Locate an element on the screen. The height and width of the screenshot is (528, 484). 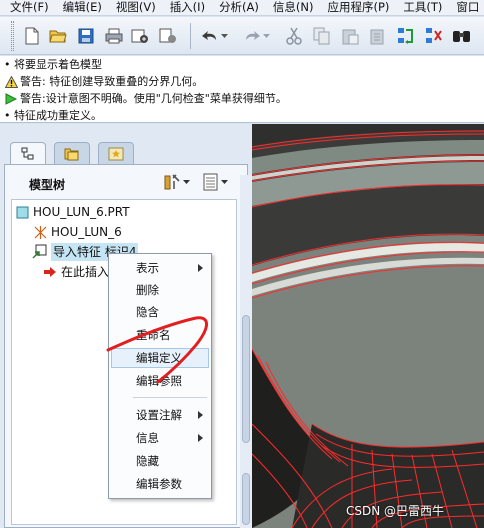
menu-item-set-annotations: 设置注解 is located at coordinates (160, 415).